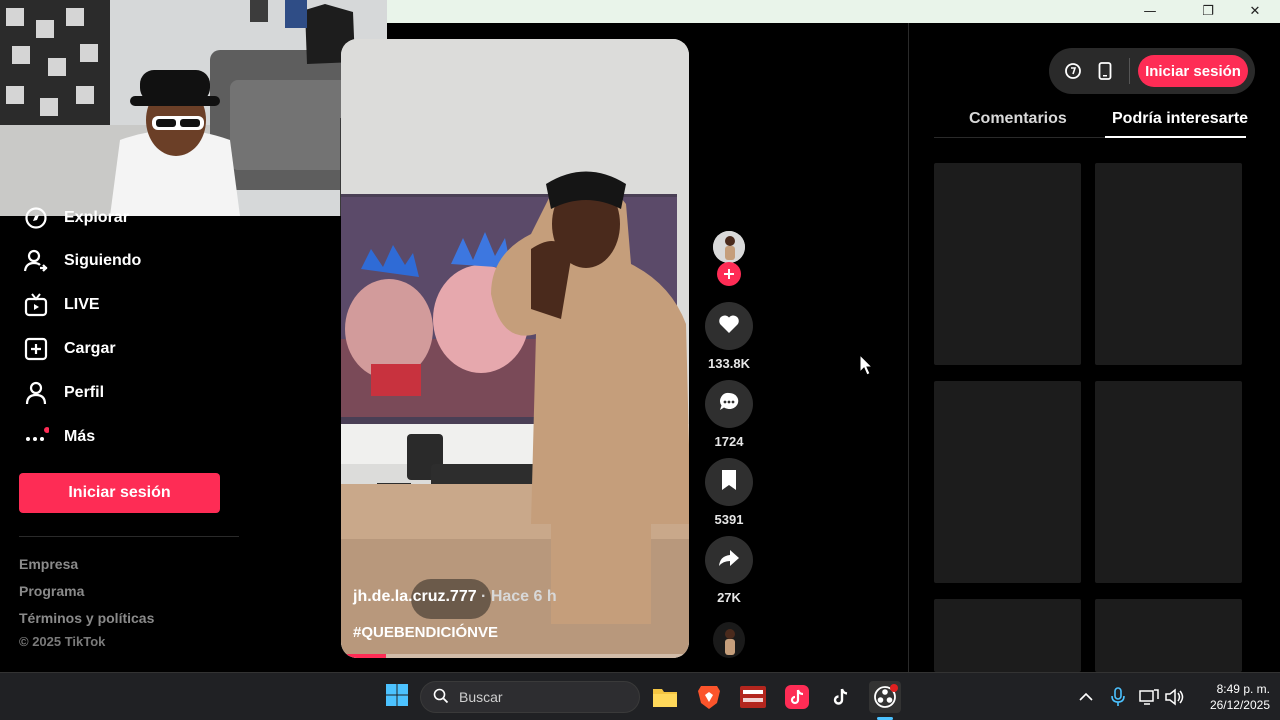  I want to click on taskbar: Buscar 8:49 p. m. 26/12/2025, so click(640, 696).